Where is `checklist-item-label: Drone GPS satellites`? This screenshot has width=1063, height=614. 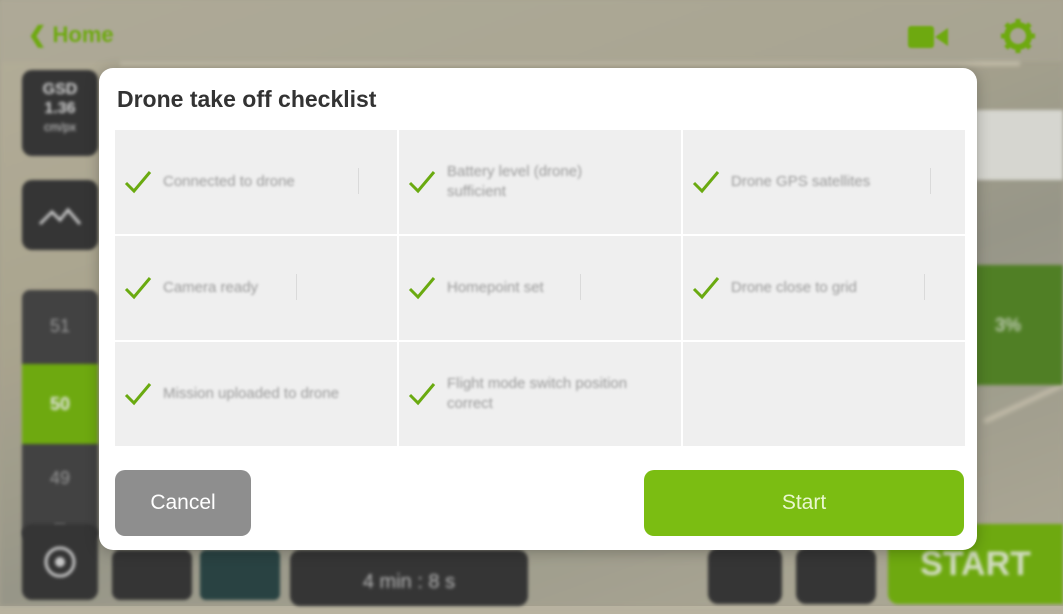 checklist-item-label: Drone GPS satellites is located at coordinates (801, 181).